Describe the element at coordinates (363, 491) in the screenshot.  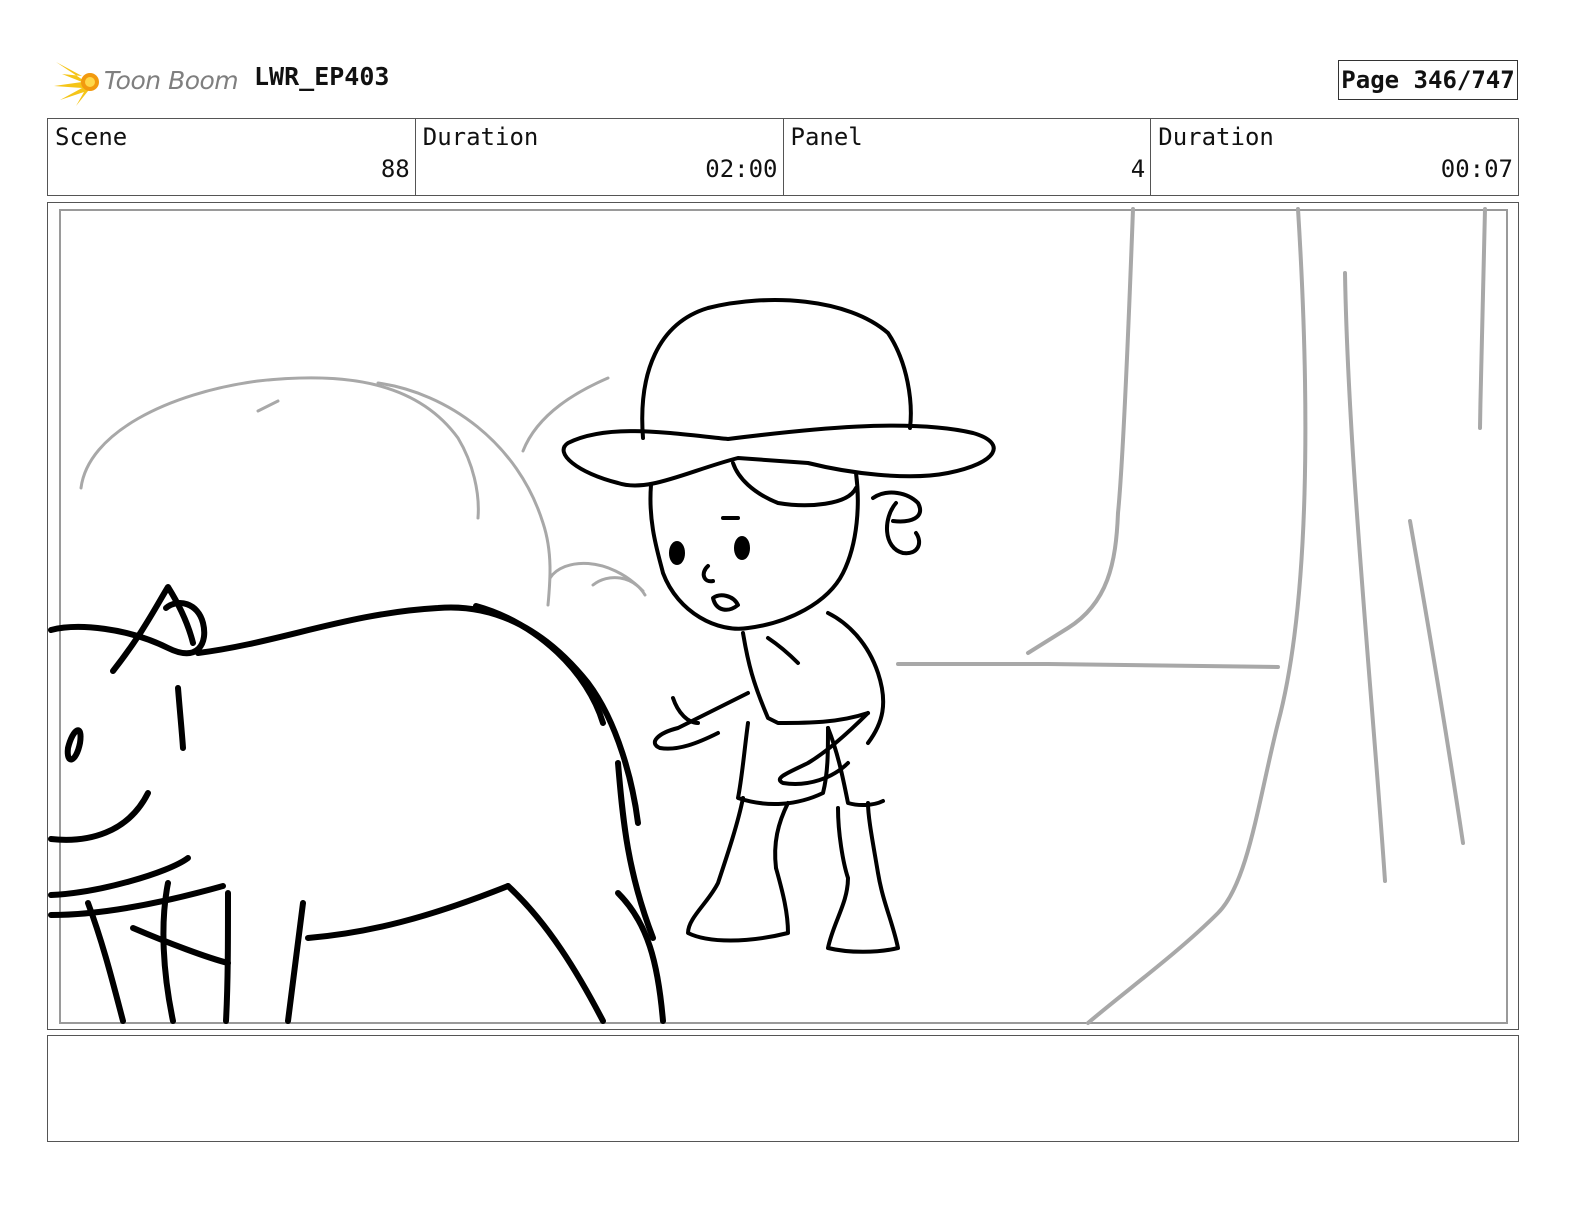
I see `background-bushes` at that location.